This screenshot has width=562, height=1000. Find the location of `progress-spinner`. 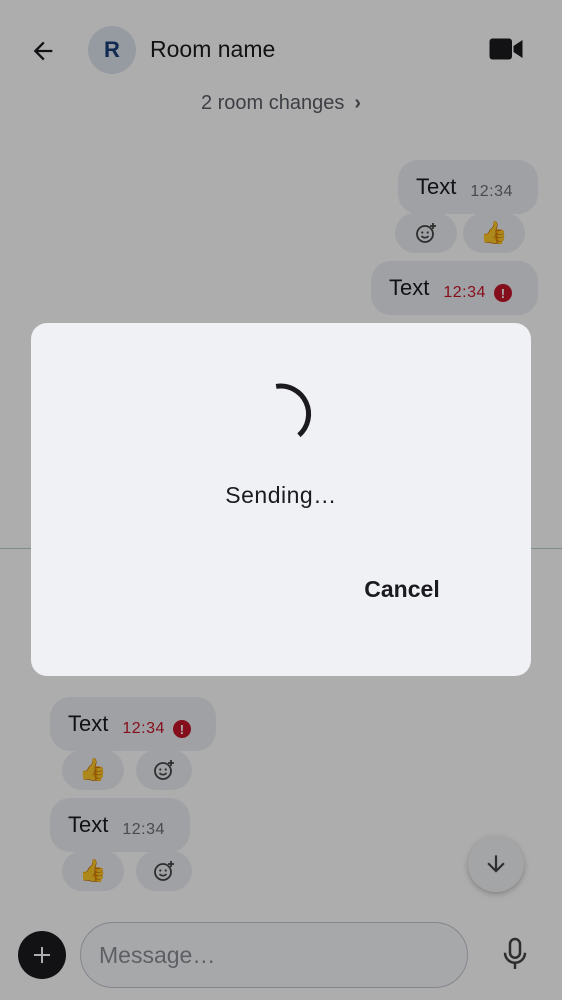

progress-spinner is located at coordinates (293, 410).